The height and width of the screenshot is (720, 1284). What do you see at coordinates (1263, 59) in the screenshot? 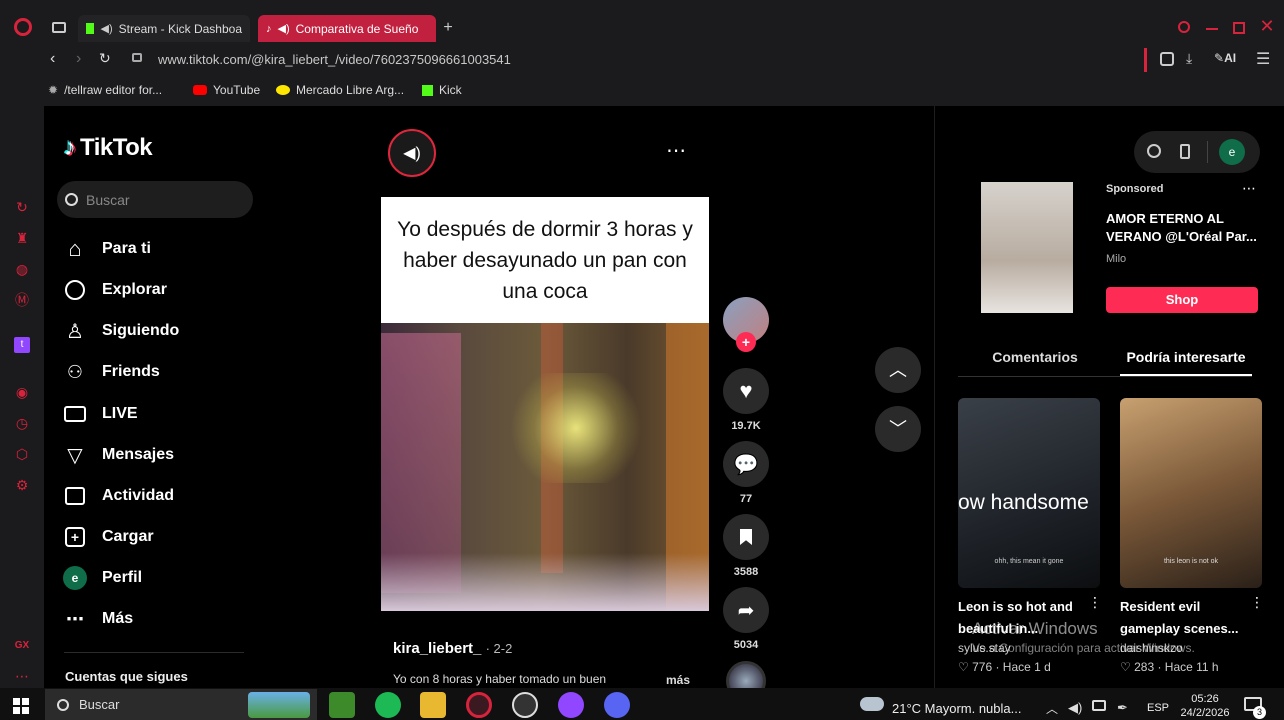
I see `menu-icon: ☰` at bounding box center [1263, 59].